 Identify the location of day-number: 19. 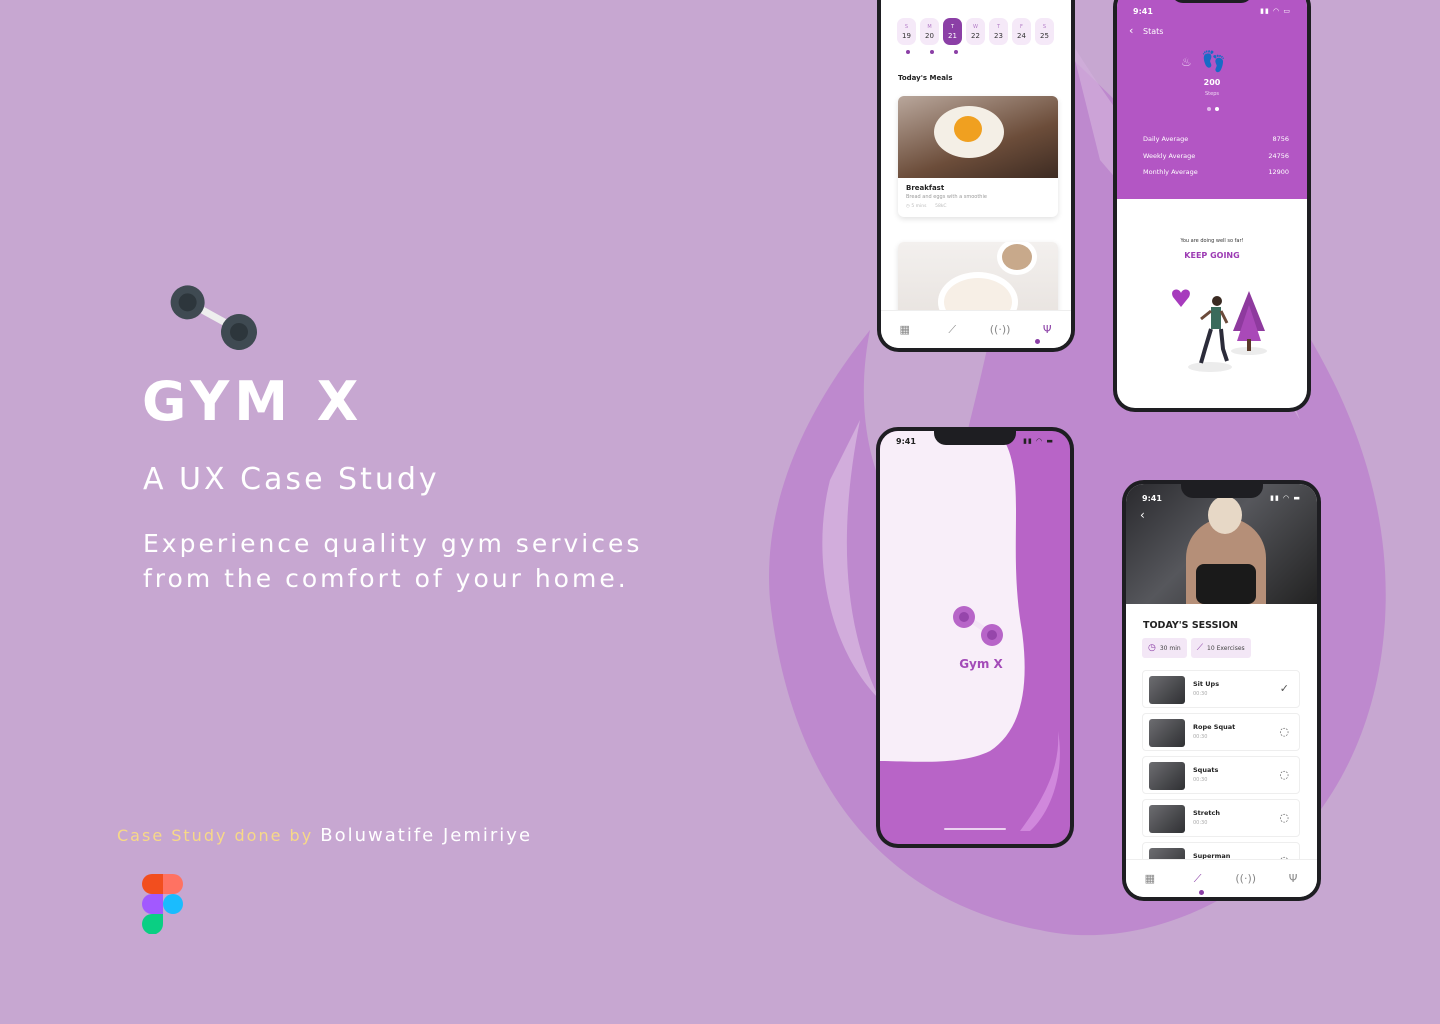
(906, 35).